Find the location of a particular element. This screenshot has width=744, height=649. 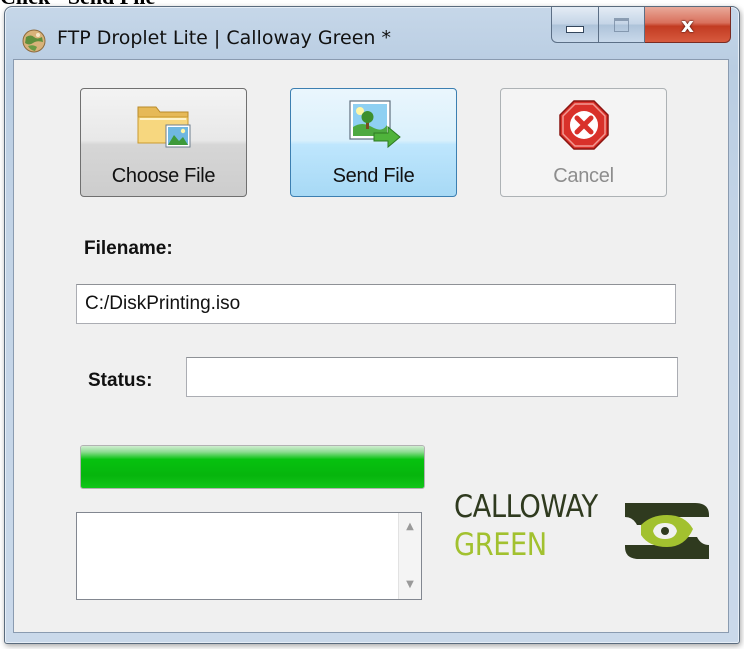

logo-text-green: GREEN is located at coordinates (500, 545).